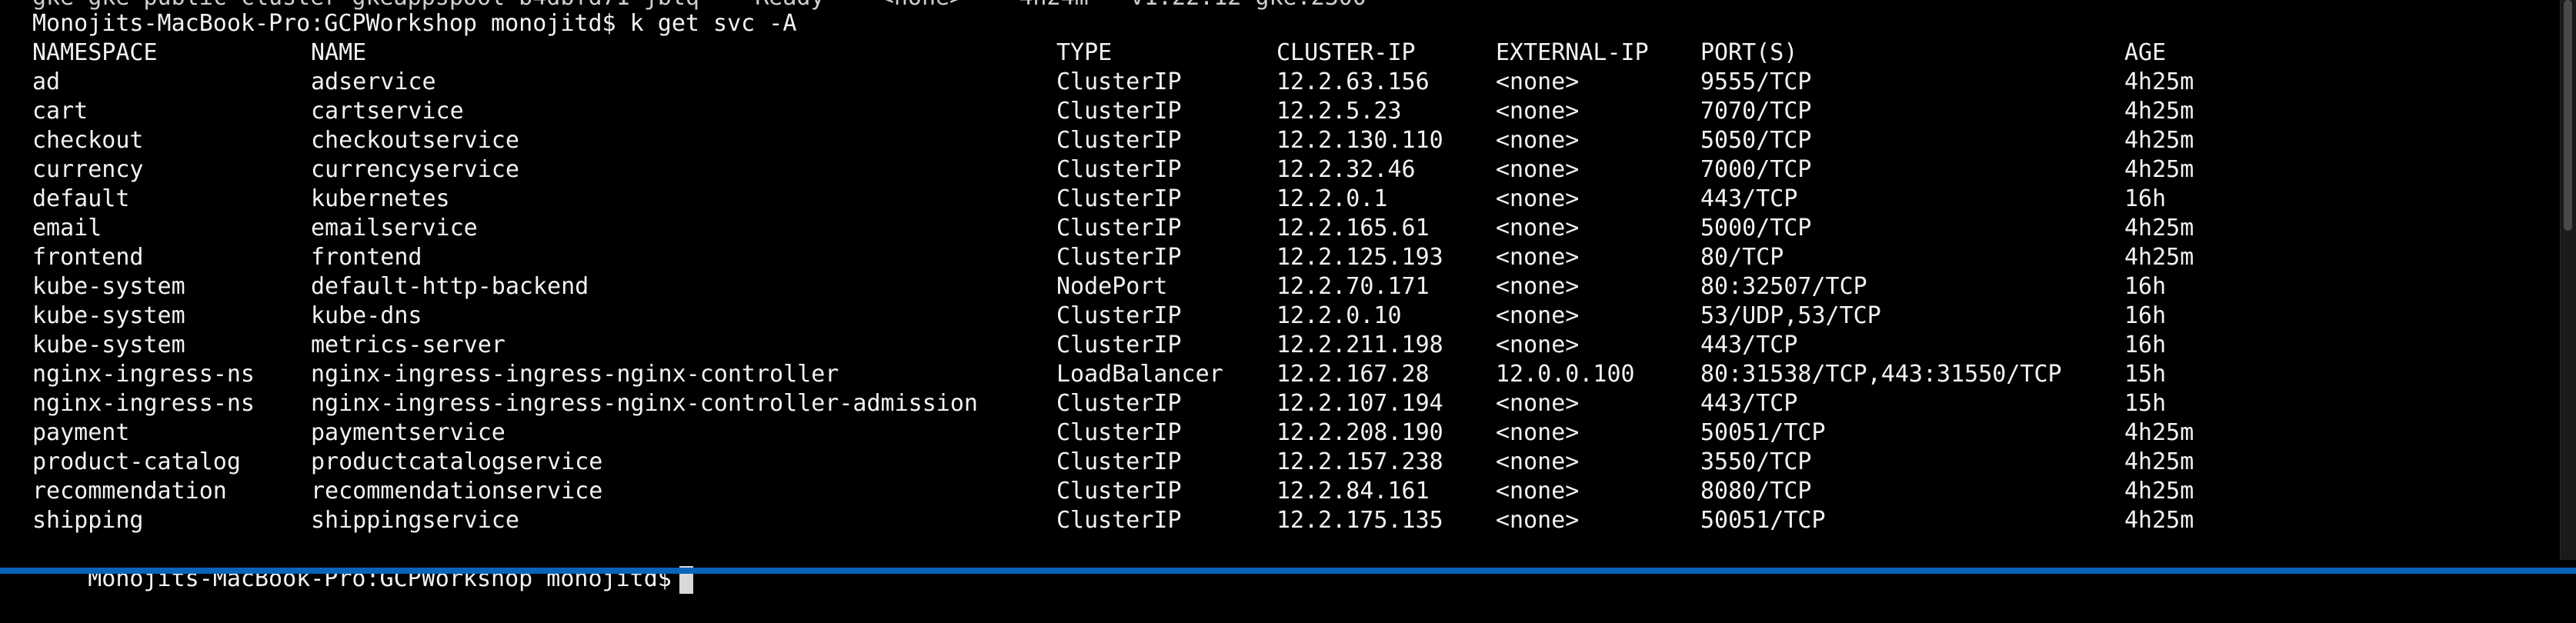 Image resolution: width=2576 pixels, height=623 pixels. Describe the element at coordinates (136, 462) in the screenshot. I see `row-namespace: product-catalog` at that location.